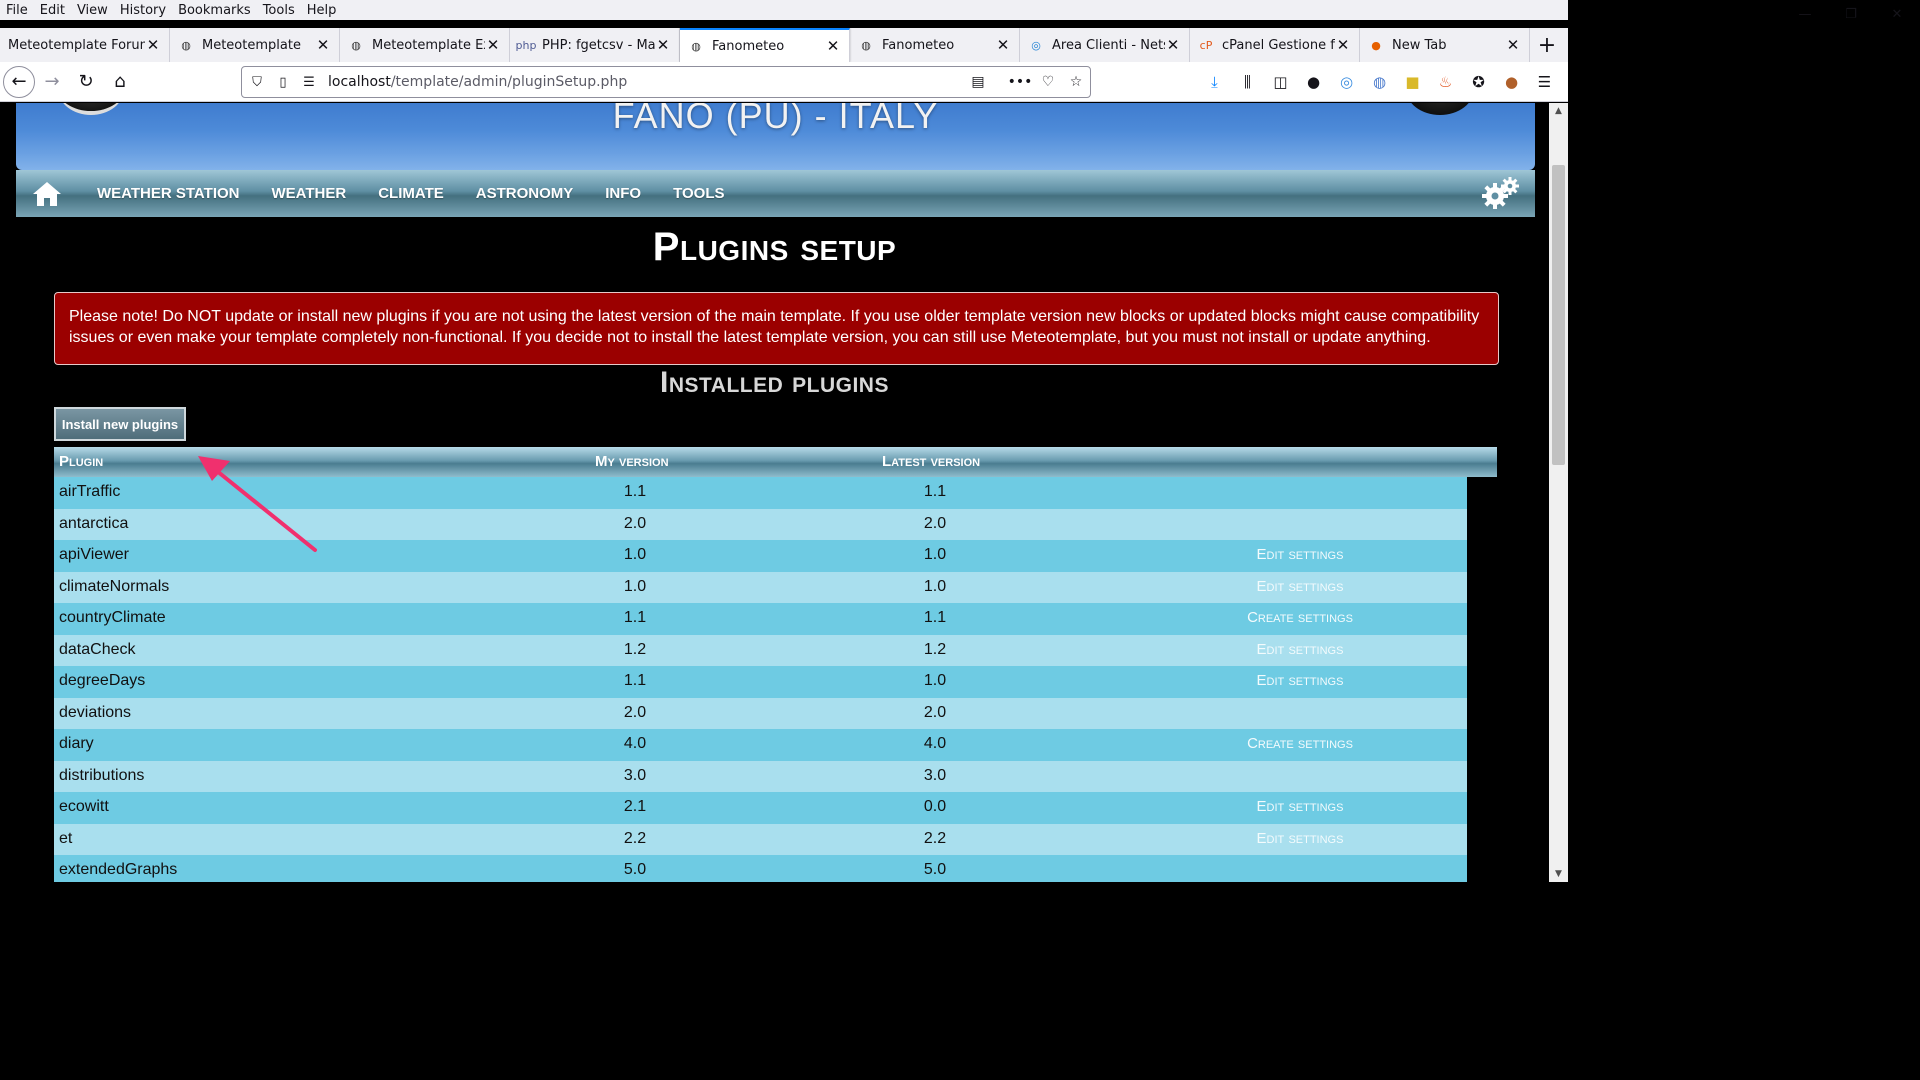 This screenshot has height=1080, width=1920. Describe the element at coordinates (283, 82) in the screenshot. I see `page-info-icon: ▯` at that location.